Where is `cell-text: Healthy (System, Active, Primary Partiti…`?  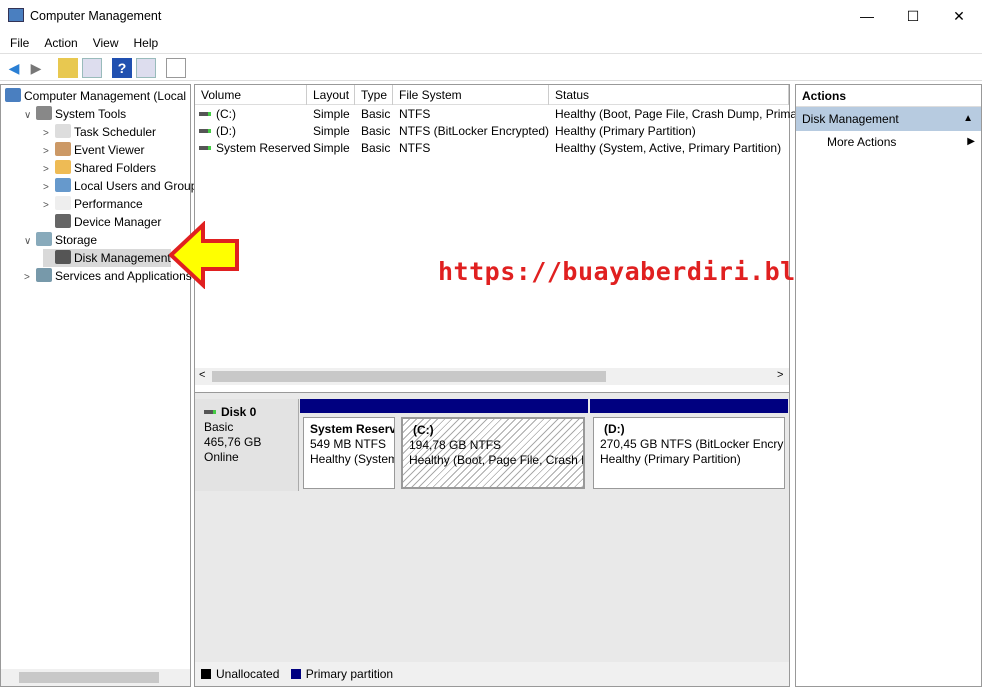
cell-text: Healthy (System, Active, Primary Partiti… is located at coordinates (668, 148).